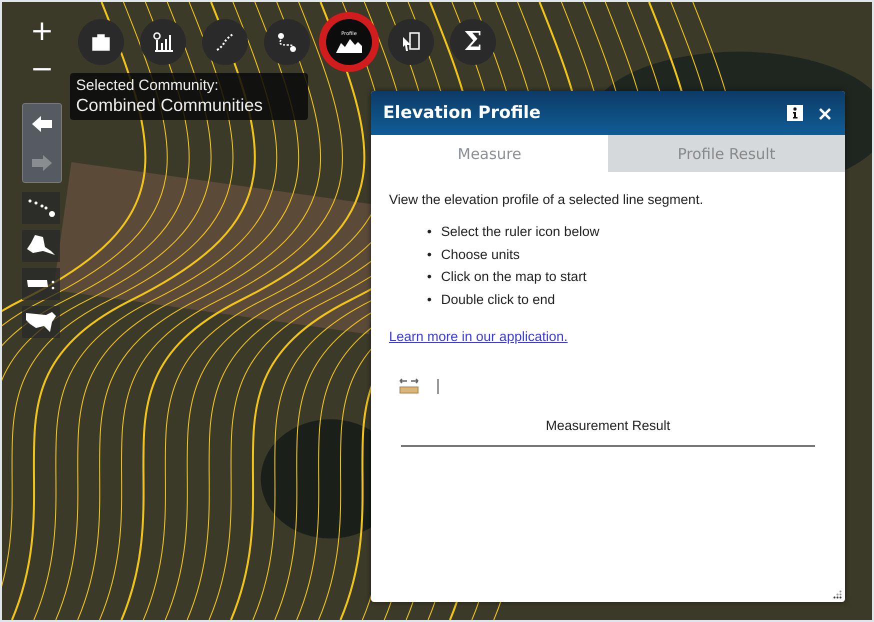 The image size is (874, 622). What do you see at coordinates (225, 42) in the screenshot?
I see `dotted-line-icon` at bounding box center [225, 42].